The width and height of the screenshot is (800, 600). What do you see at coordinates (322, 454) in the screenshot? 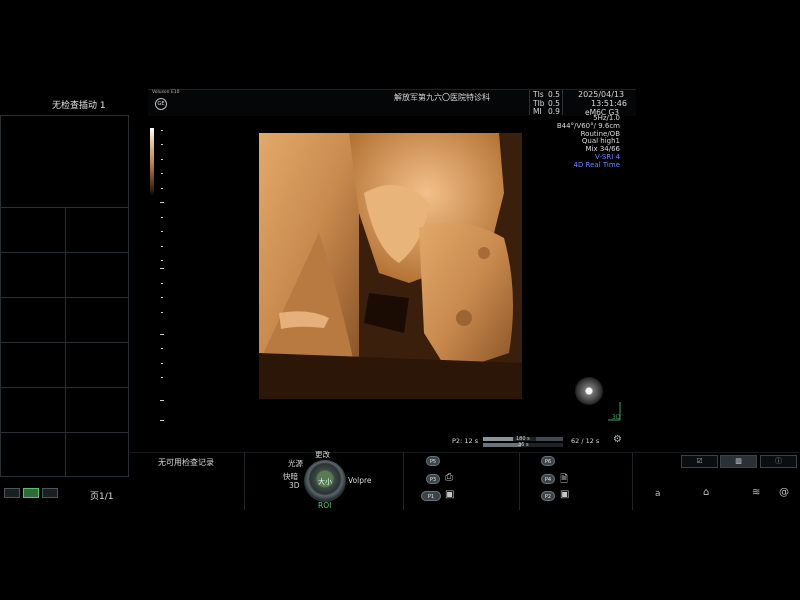
I see `knob-label-change: 更改` at bounding box center [322, 454].